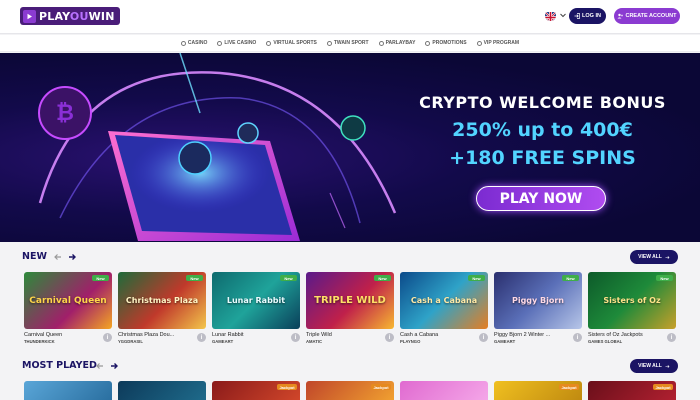  What do you see at coordinates (563, 15) in the screenshot?
I see `chevron-down-icon` at bounding box center [563, 15].